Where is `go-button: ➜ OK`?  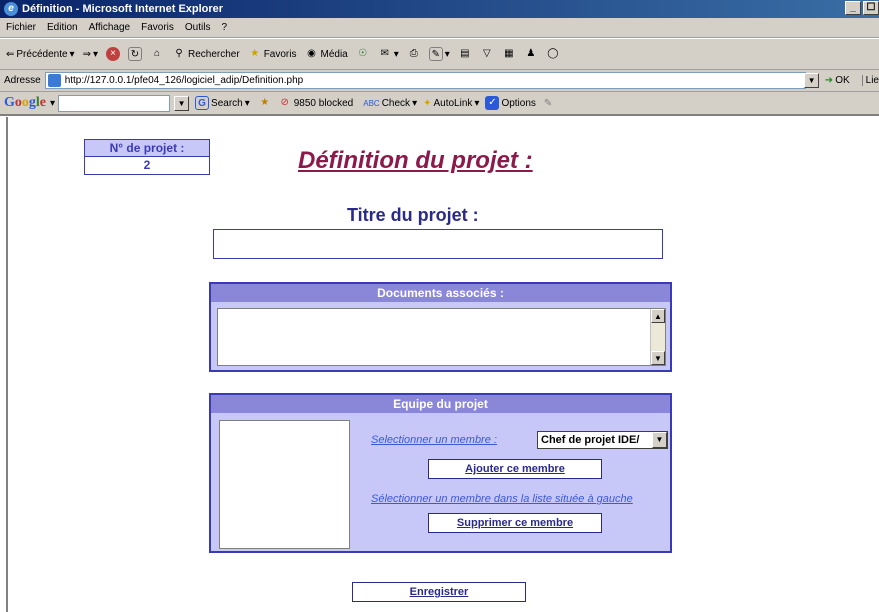
go-button: ➜ OK is located at coordinates (837, 80).